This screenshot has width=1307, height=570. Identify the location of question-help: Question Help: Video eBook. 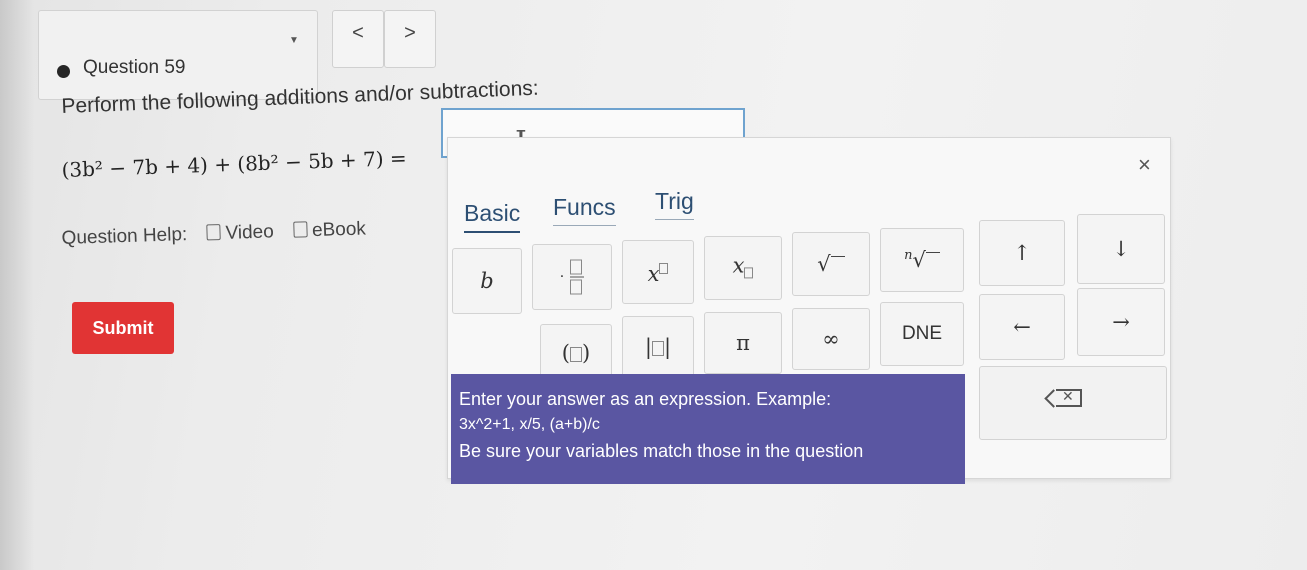
(213, 234).